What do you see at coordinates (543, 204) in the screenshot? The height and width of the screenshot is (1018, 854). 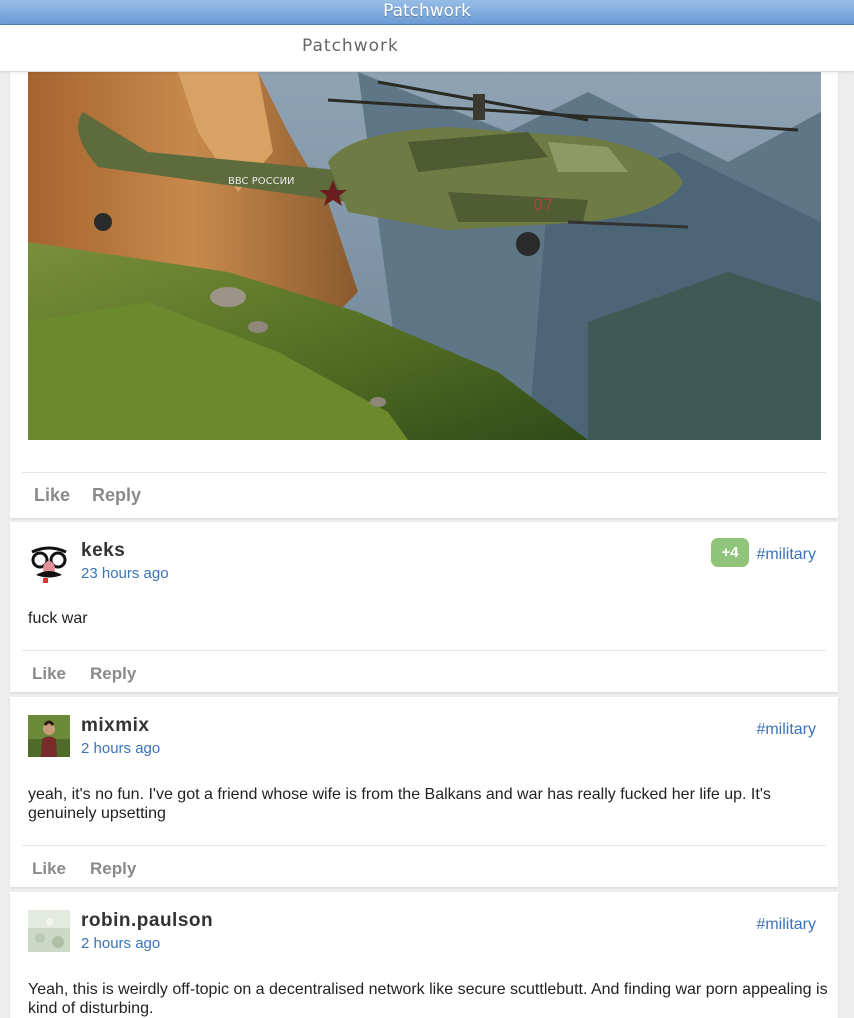 I see `svg-text: 07` at bounding box center [543, 204].